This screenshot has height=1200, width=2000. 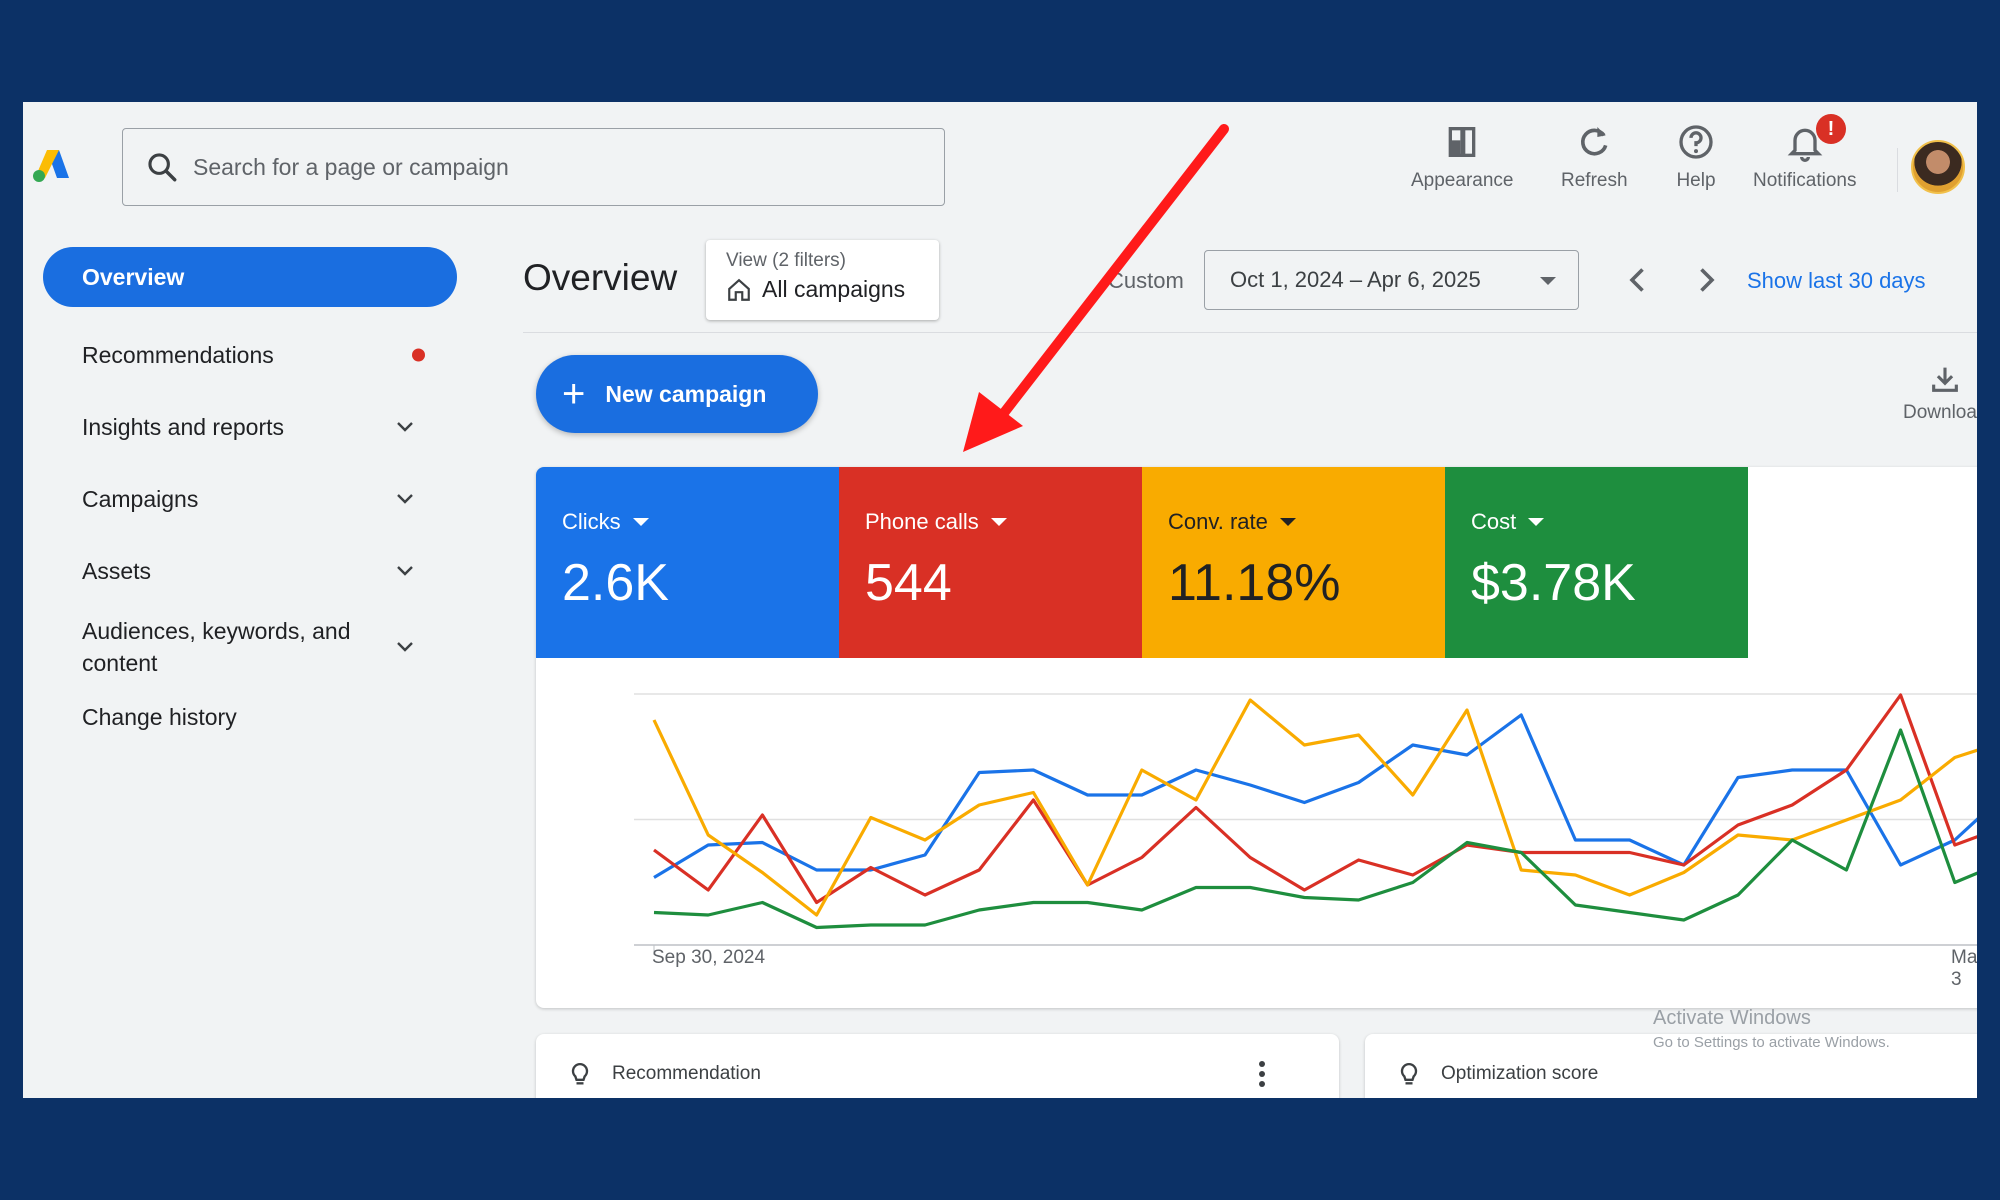 I want to click on metric-tile-clicks: Clicks 2.6K, so click(x=687, y=562).